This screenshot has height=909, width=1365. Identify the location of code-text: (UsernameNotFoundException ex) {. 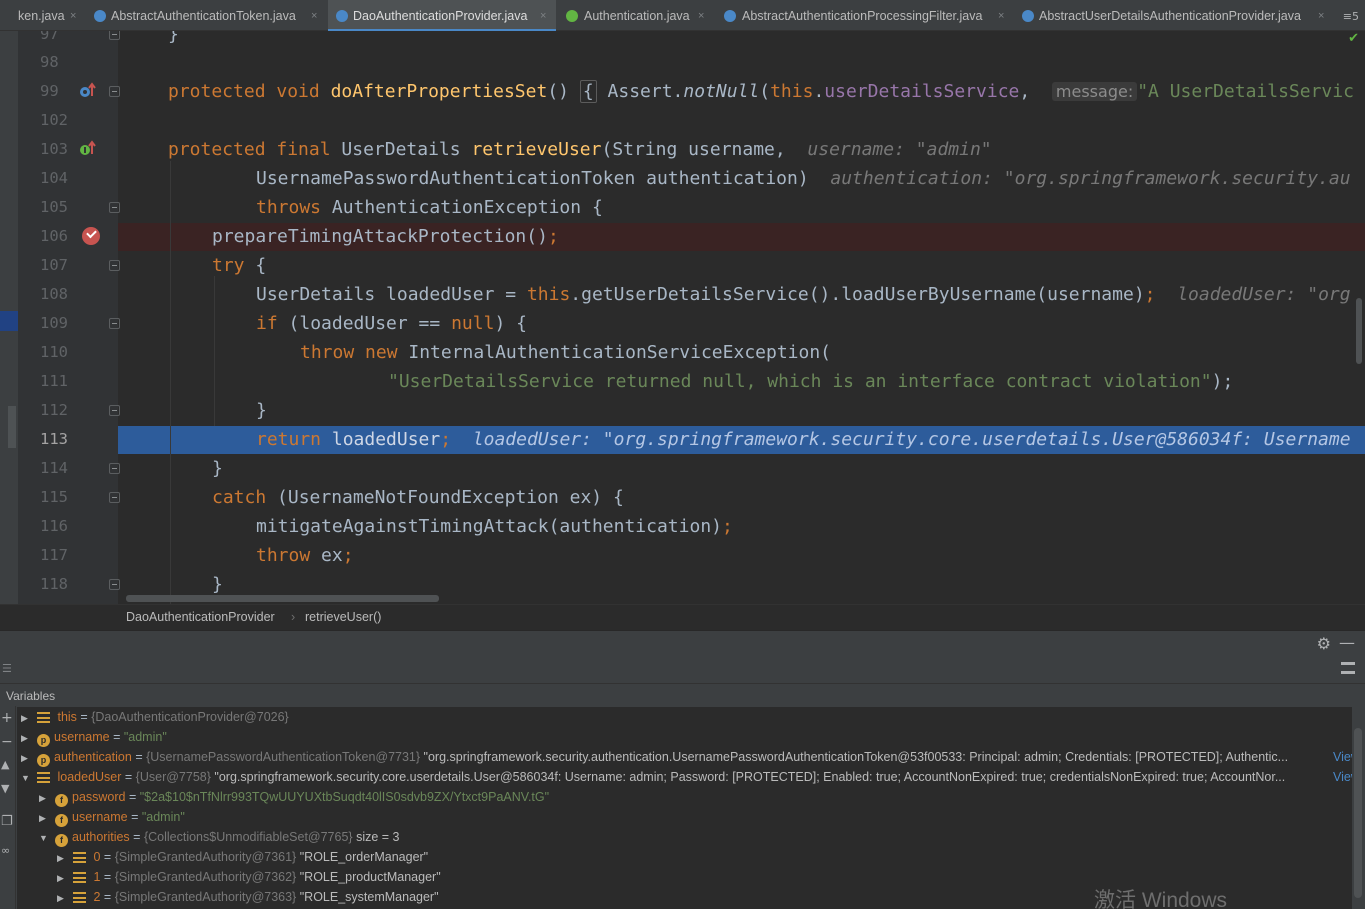
(450, 497).